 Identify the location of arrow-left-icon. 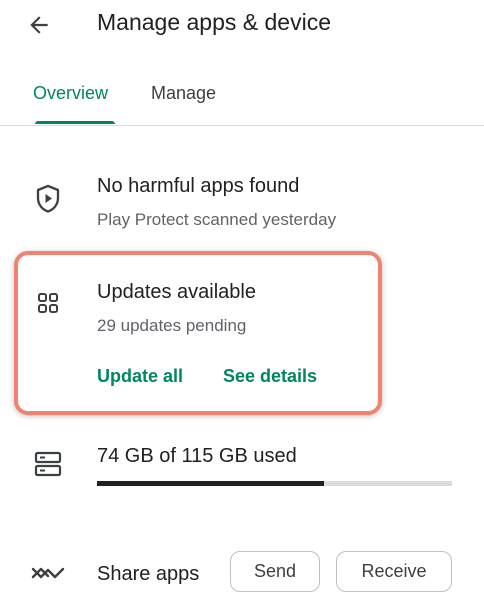
(39, 25).